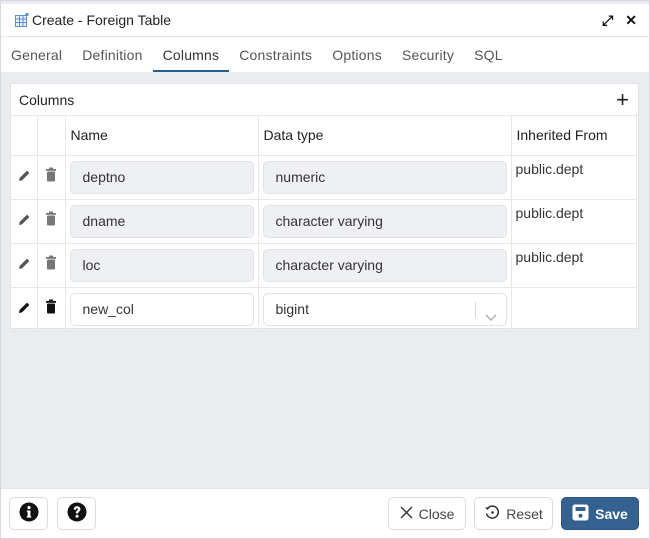 This screenshot has width=650, height=539. What do you see at coordinates (161, 309) in the screenshot?
I see `column-name-input: new_col` at bounding box center [161, 309].